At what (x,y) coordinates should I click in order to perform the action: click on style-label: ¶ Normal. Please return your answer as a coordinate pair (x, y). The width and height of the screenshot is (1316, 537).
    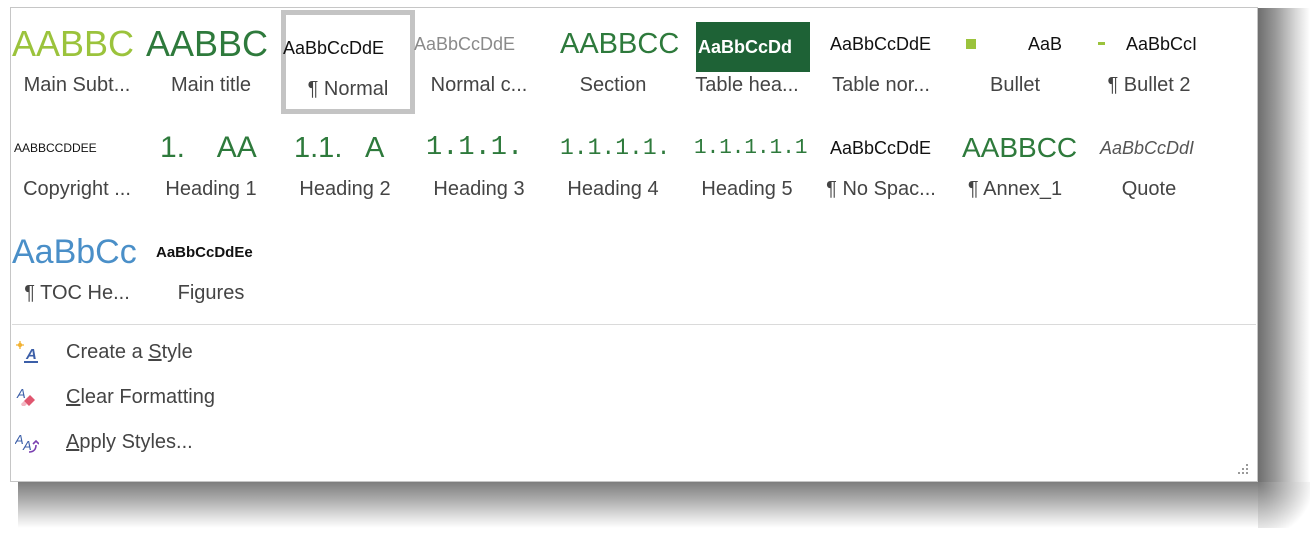
    Looking at the image, I should click on (348, 89).